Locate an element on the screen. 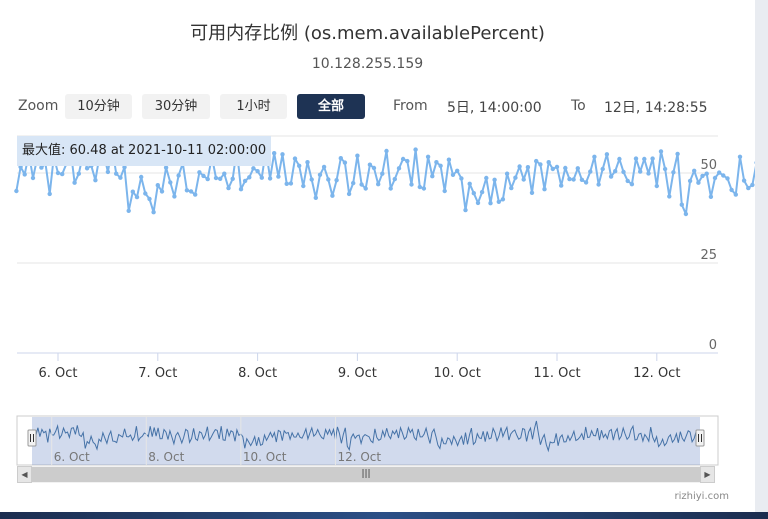  navigator-left-handle is located at coordinates (32, 438).